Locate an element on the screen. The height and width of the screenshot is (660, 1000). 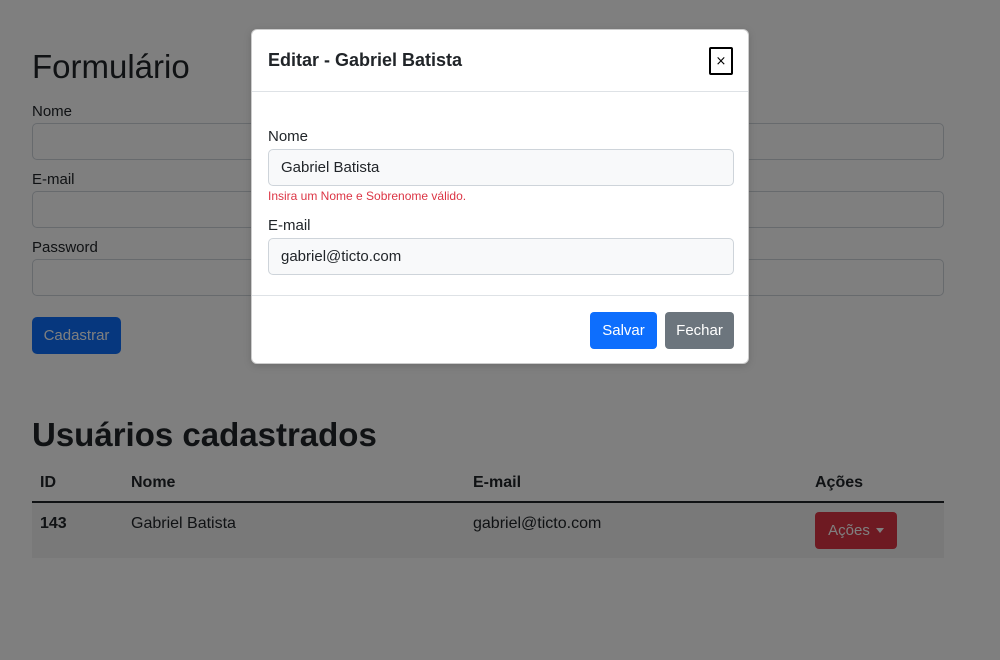
modal-email-input is located at coordinates (501, 256).